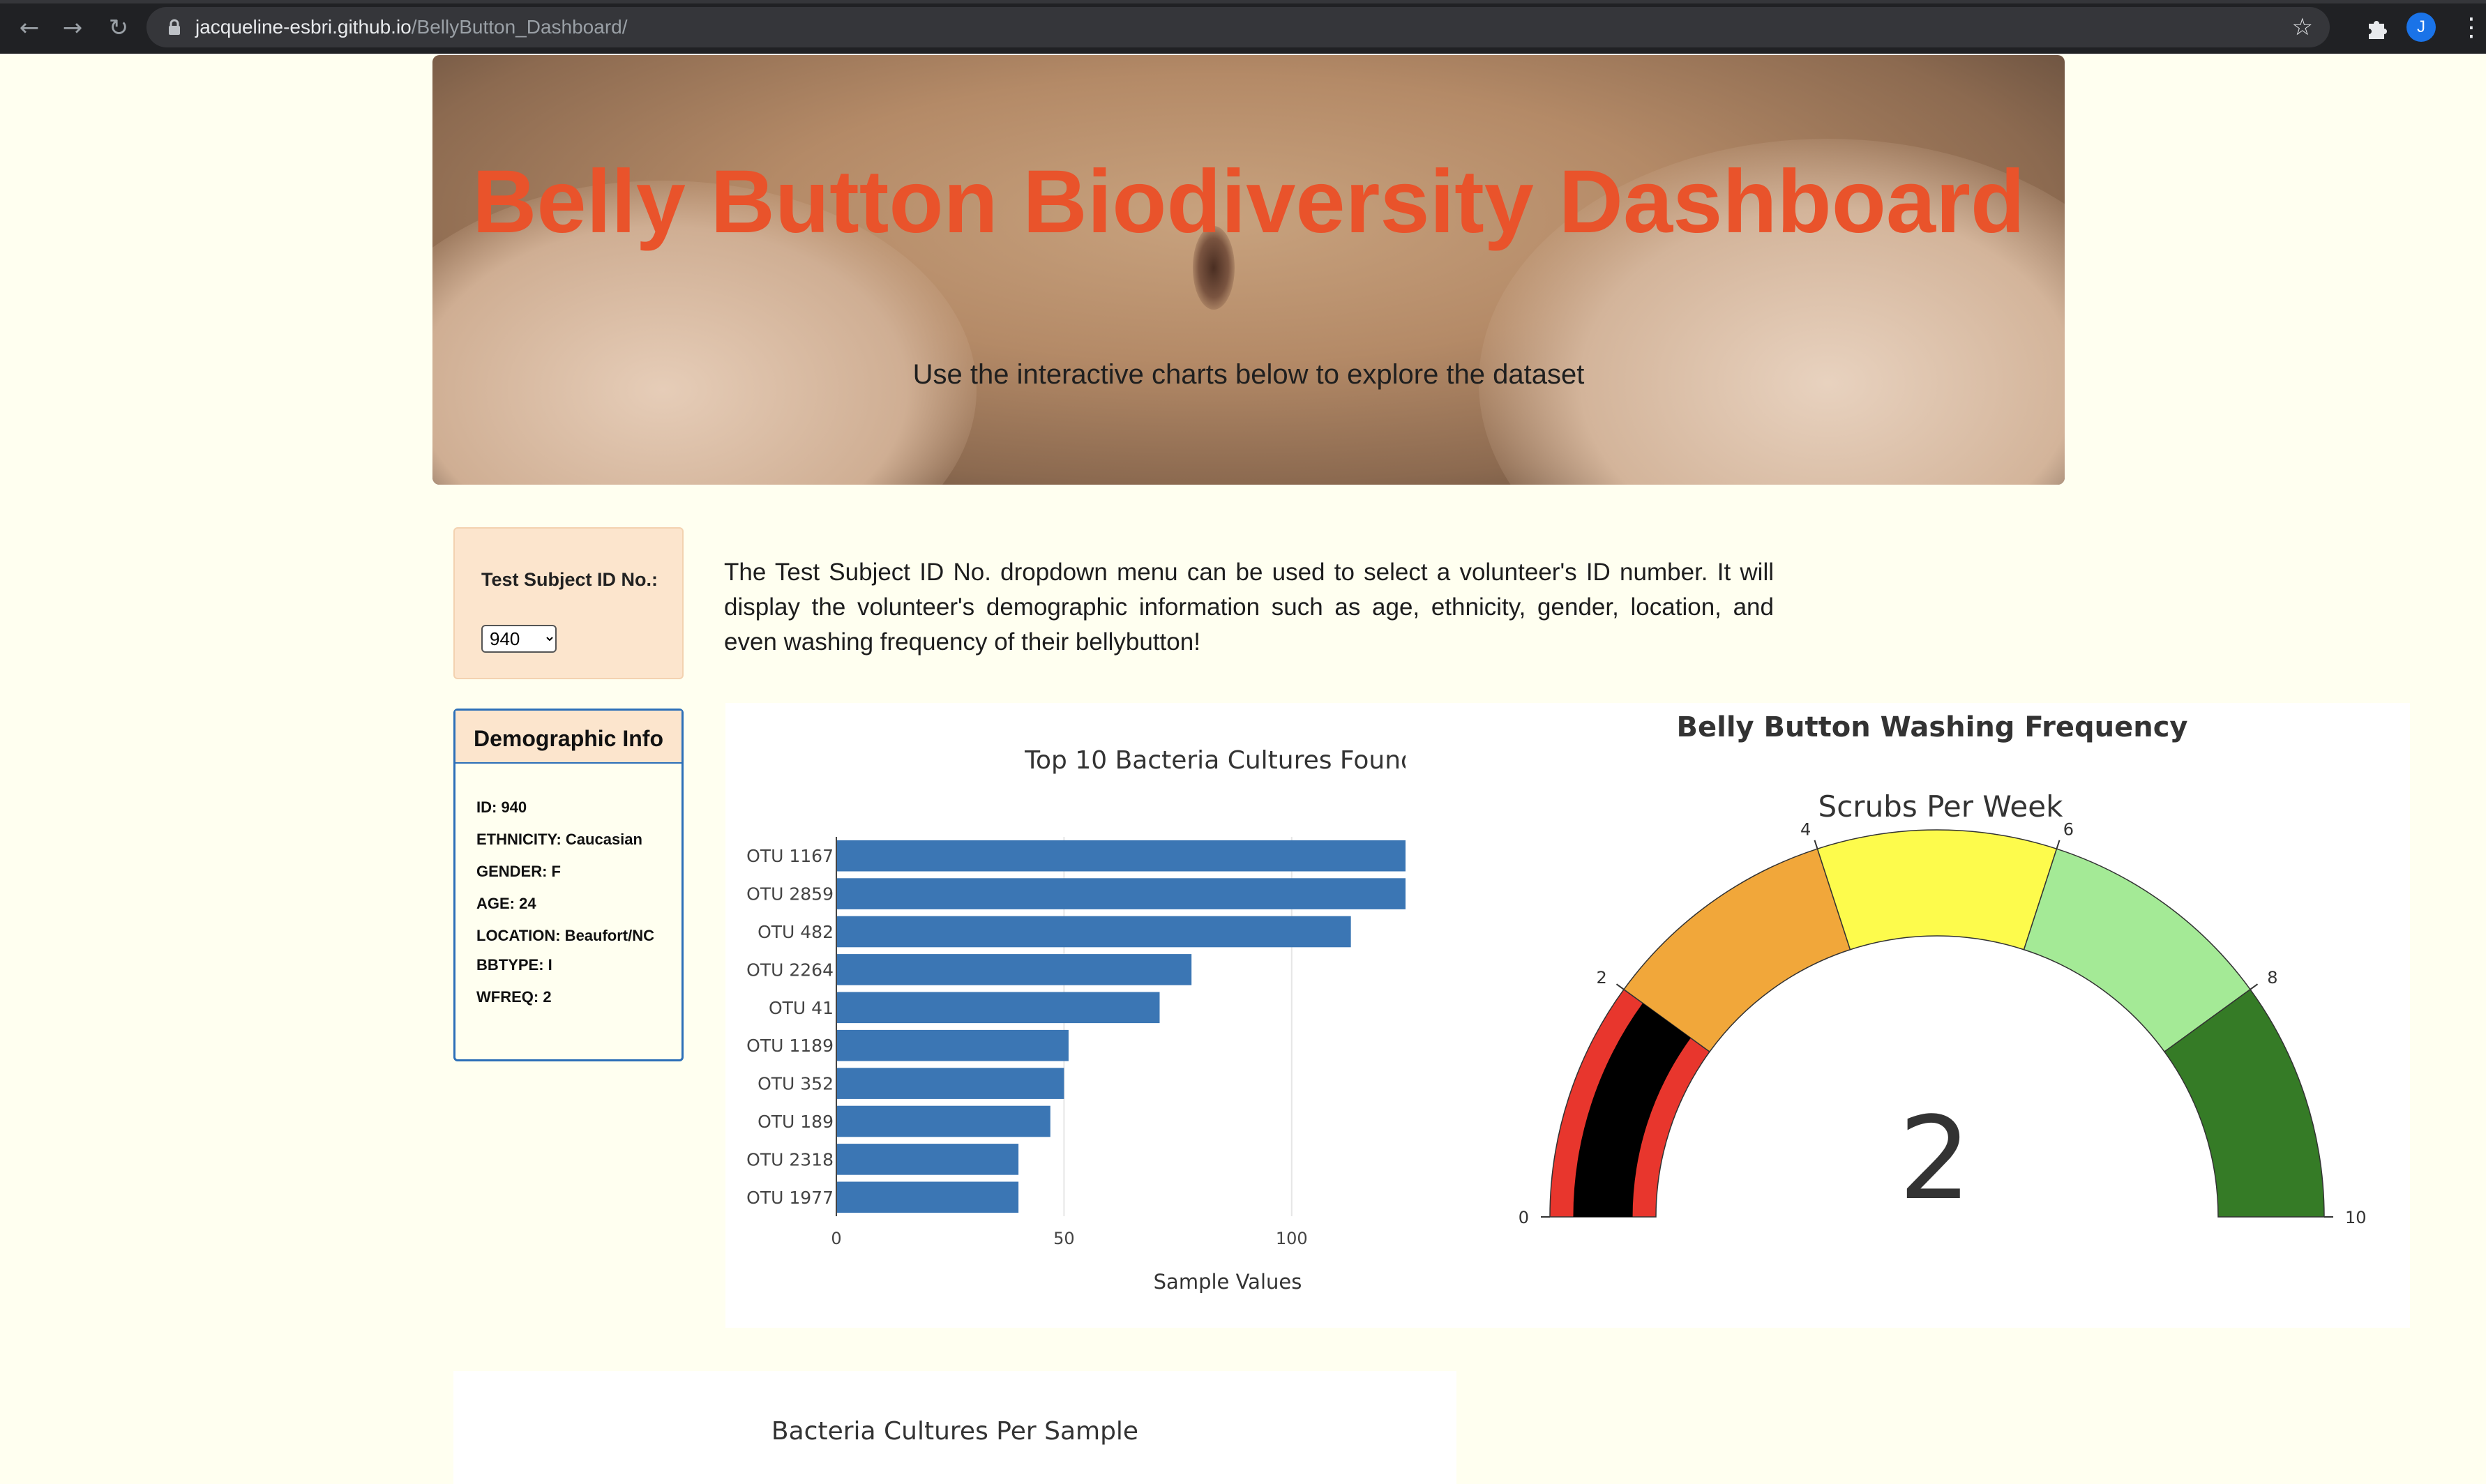  What do you see at coordinates (518, 871) in the screenshot?
I see `demo-gender: GENDER: F` at bounding box center [518, 871].